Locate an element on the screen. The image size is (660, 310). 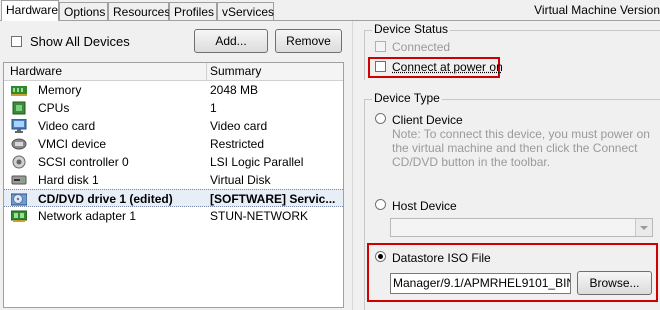
client-device-radio is located at coordinates (380, 118).